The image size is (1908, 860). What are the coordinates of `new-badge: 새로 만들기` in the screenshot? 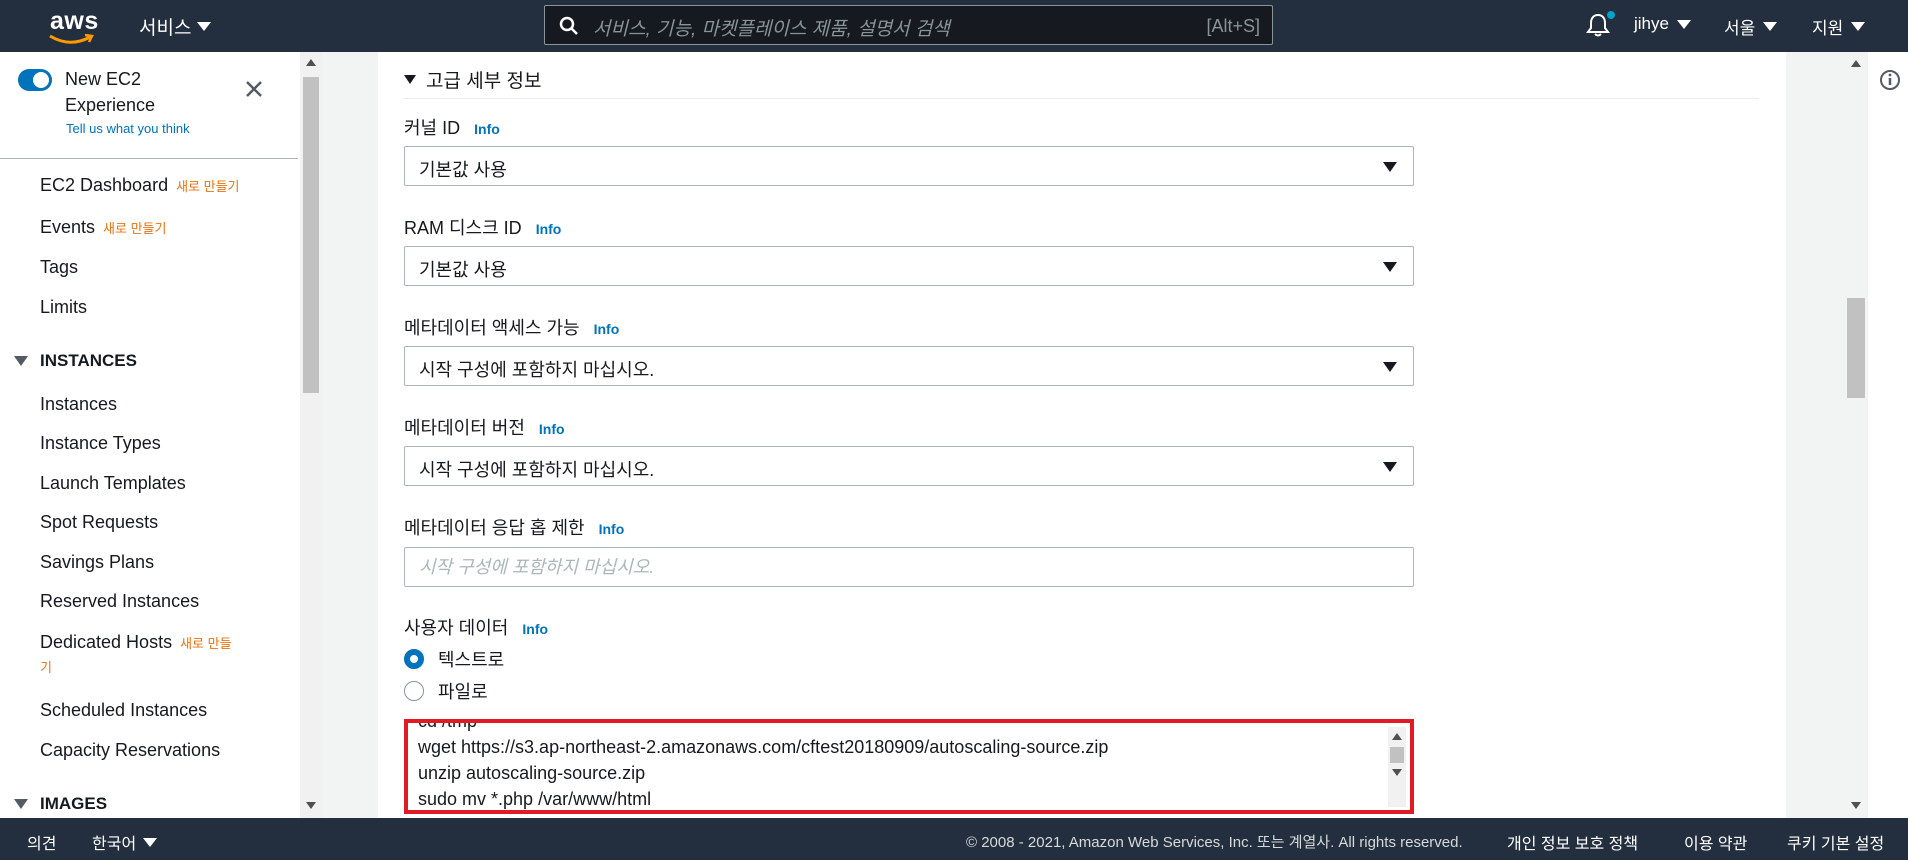 It's located at (135, 228).